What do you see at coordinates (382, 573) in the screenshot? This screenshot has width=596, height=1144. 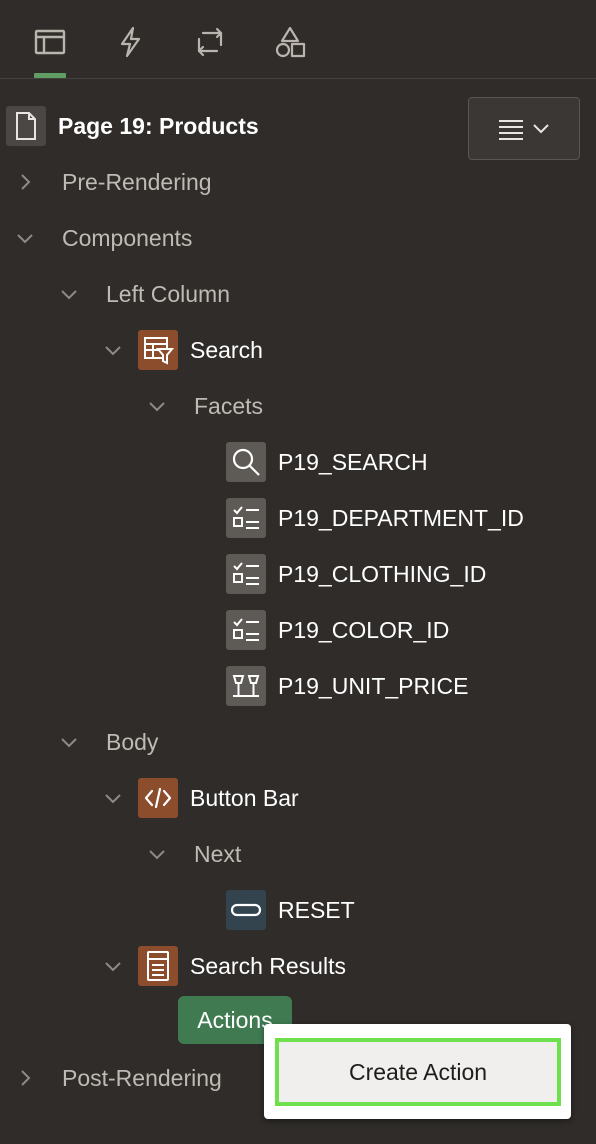 I see `tree-node-label: P19_CLOTHING_ID` at bounding box center [382, 573].